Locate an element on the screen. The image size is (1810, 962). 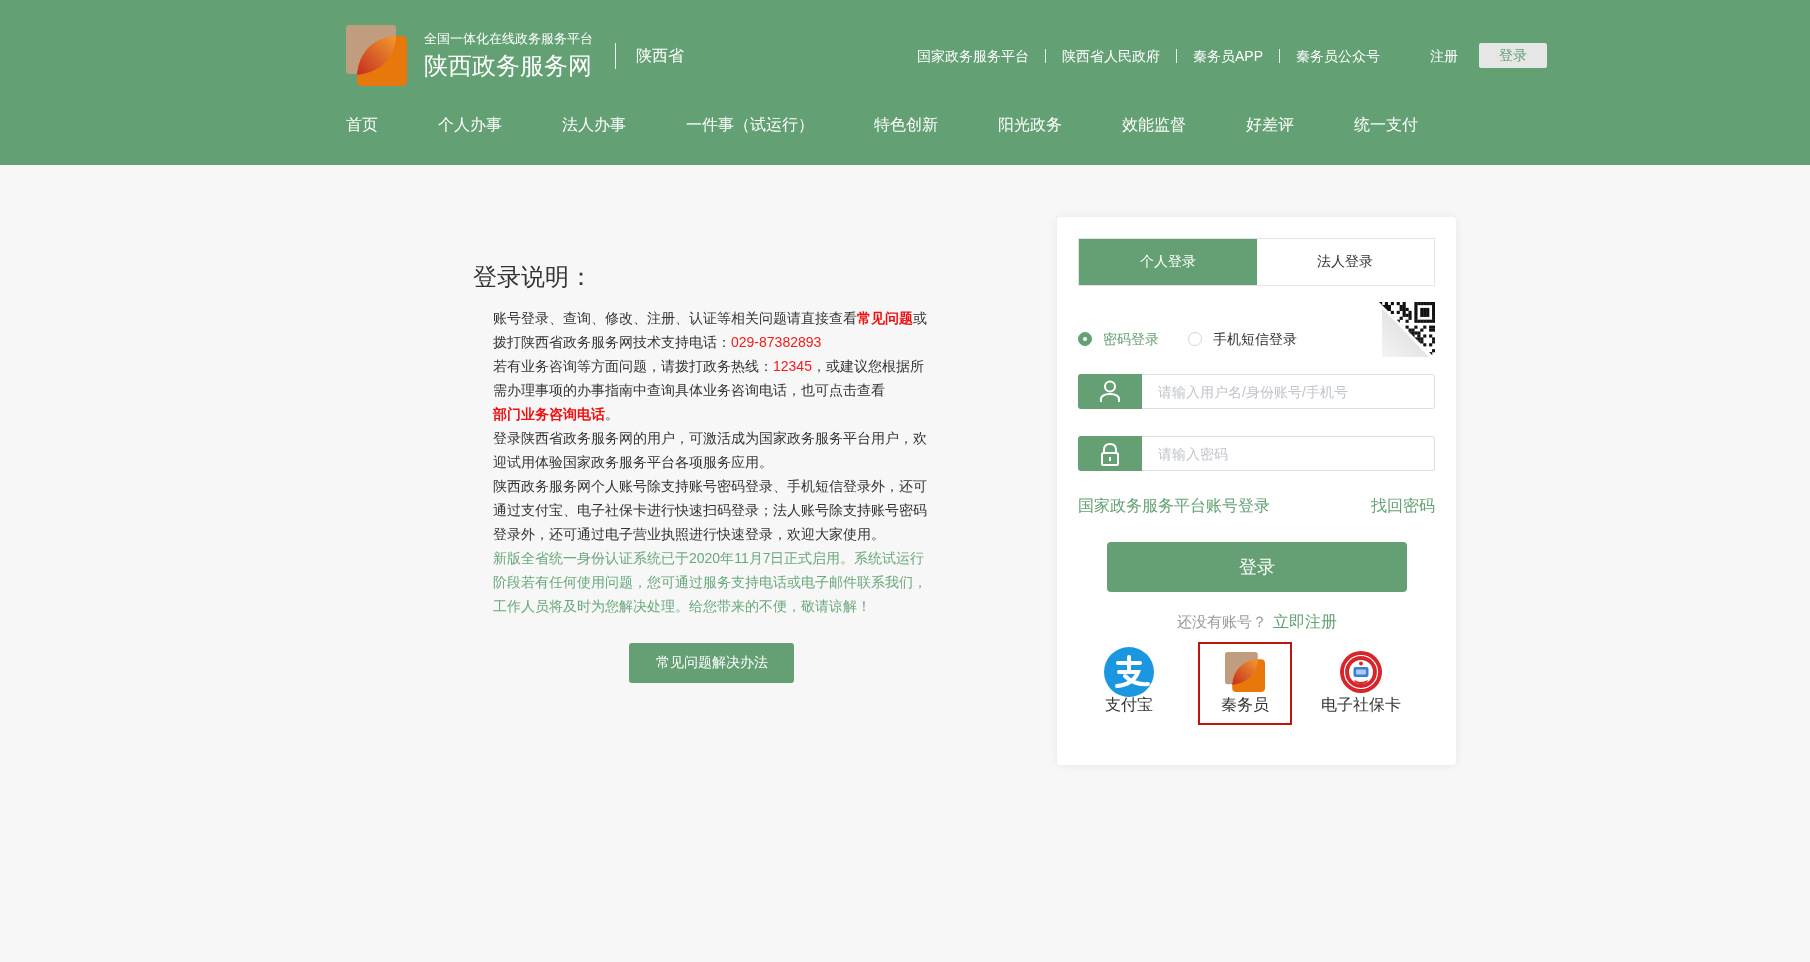
intro-paragraph: 新版全省统一身份认证系统已于2020年11月7日正式启用。系统试运行阶段若有任何使用问题，您可通过服务支持电话或电子邮件联系我们，工作人员将及时为您解决处理。给您带来的不便，敬请谅解！ is located at coordinates (710, 582).